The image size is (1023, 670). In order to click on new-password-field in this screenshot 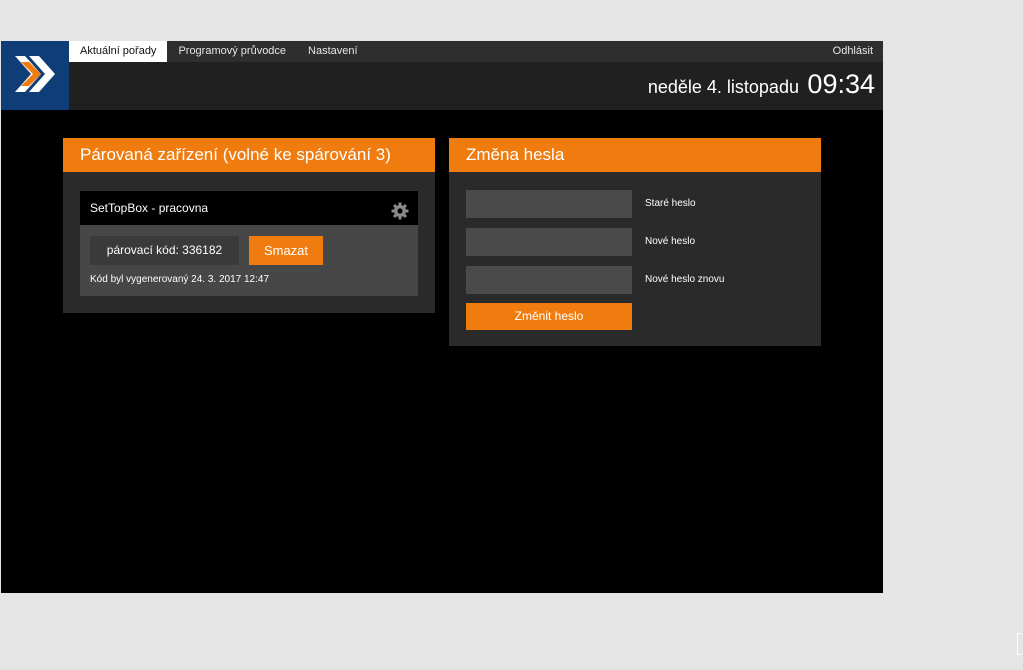, I will do `click(549, 242)`.